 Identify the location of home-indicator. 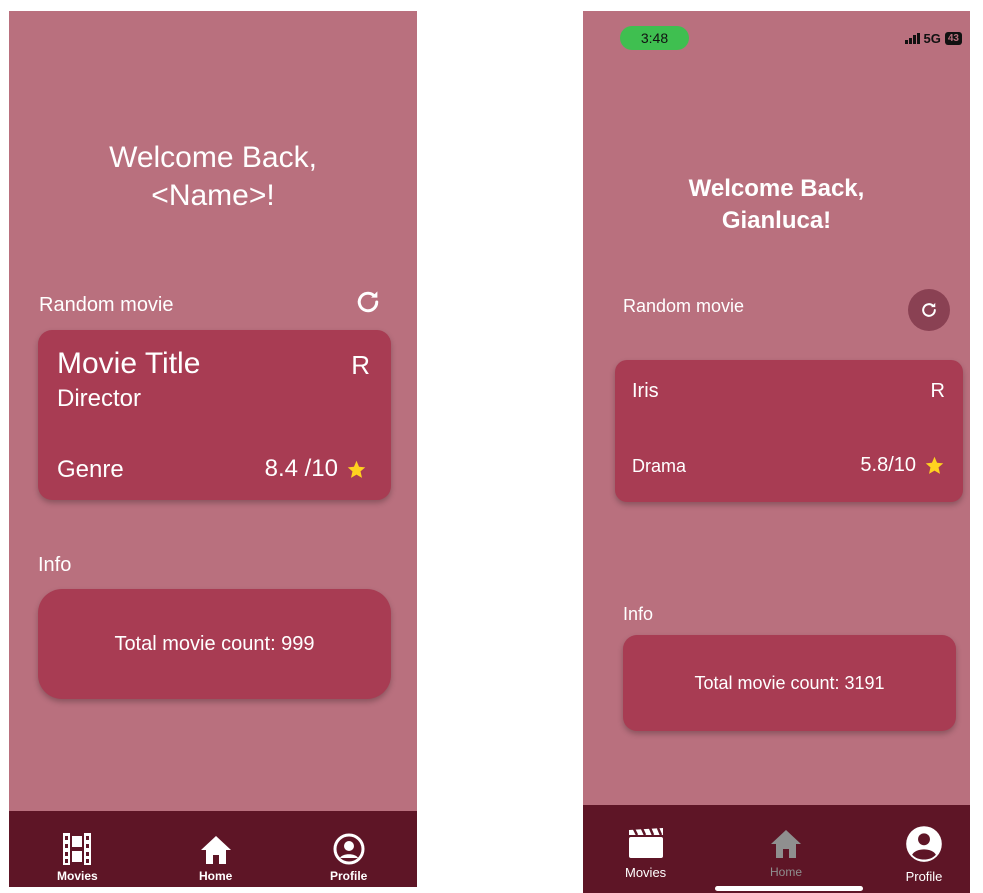
(789, 888).